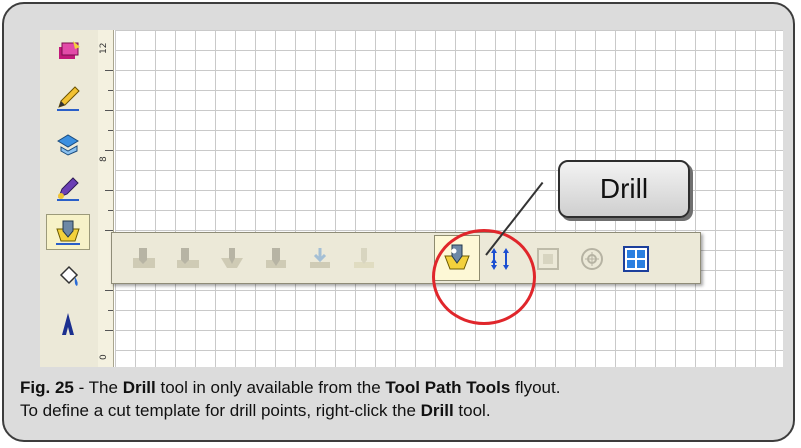  What do you see at coordinates (592, 259) in the screenshot?
I see `circle-target-icon` at bounding box center [592, 259].